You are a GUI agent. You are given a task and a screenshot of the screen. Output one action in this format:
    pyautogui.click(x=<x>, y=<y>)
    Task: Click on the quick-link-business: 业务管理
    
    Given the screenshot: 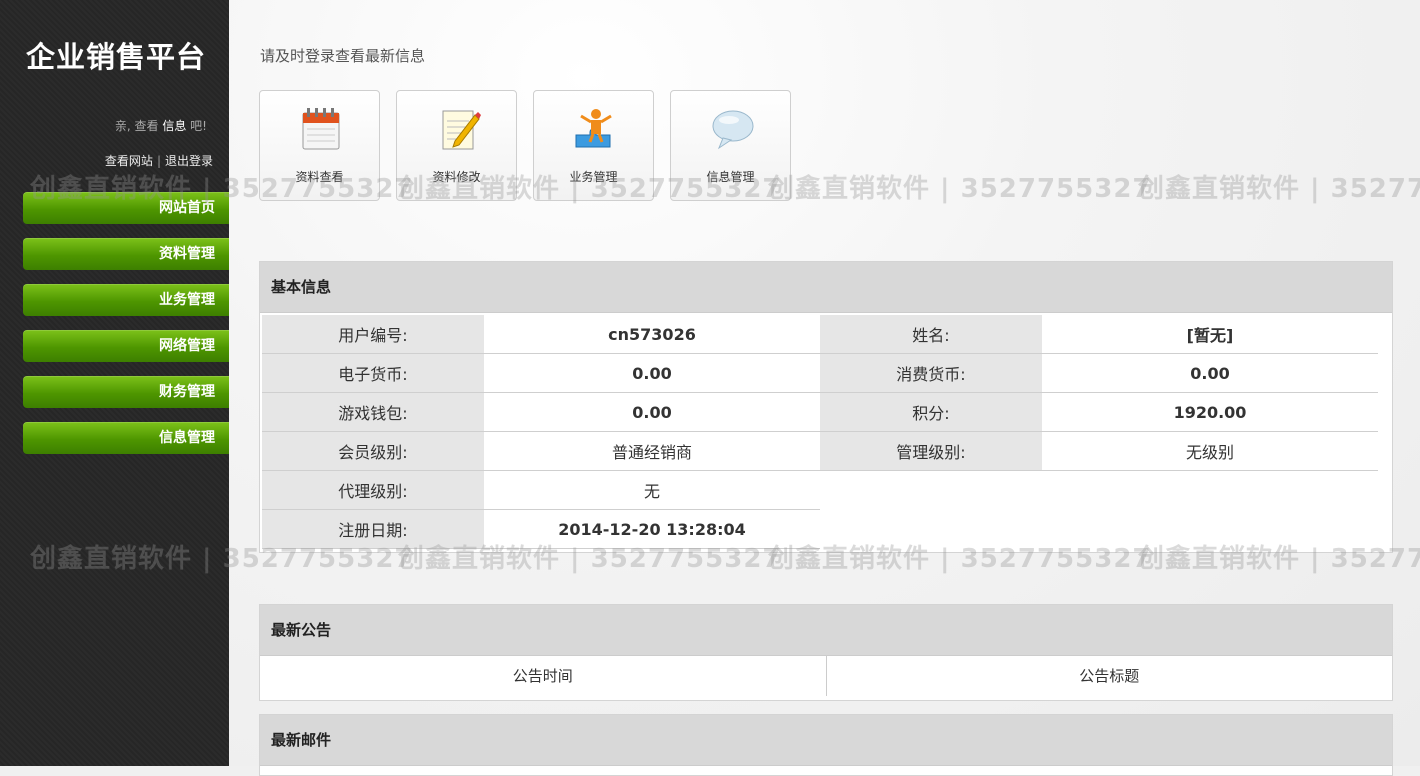 What is the action you would take?
    pyautogui.click(x=593, y=145)
    